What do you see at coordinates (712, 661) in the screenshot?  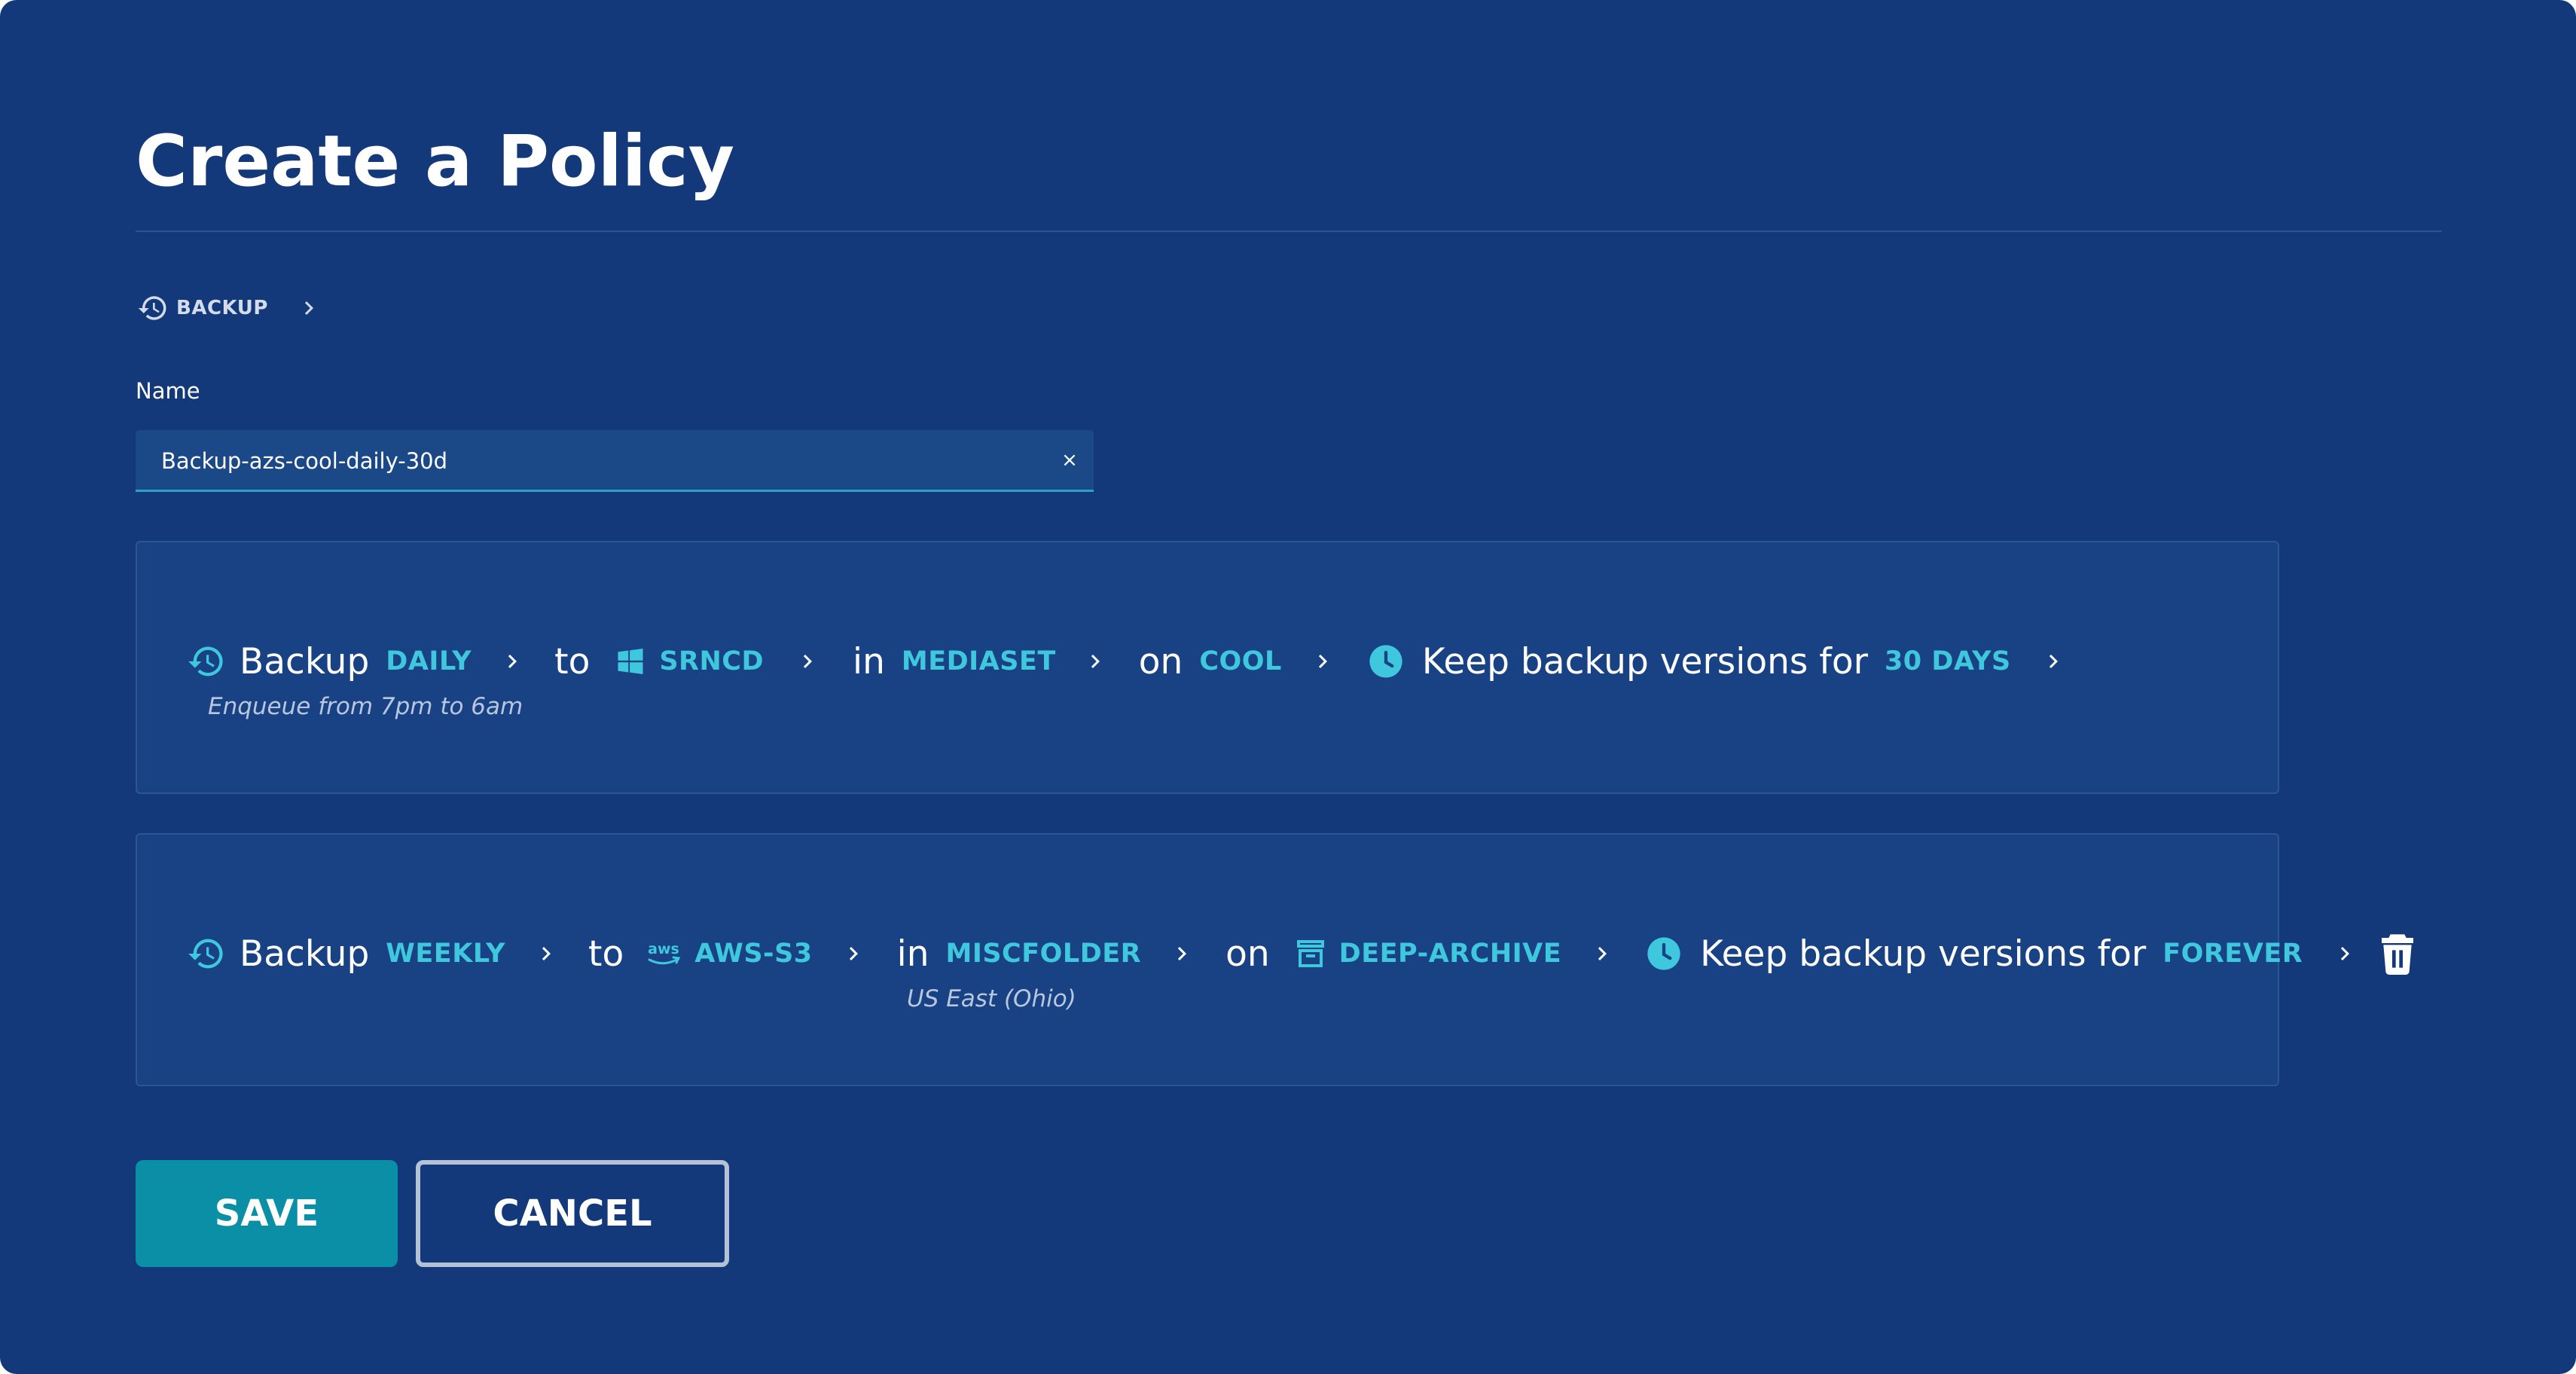 I see `destination-value: SRNCD` at bounding box center [712, 661].